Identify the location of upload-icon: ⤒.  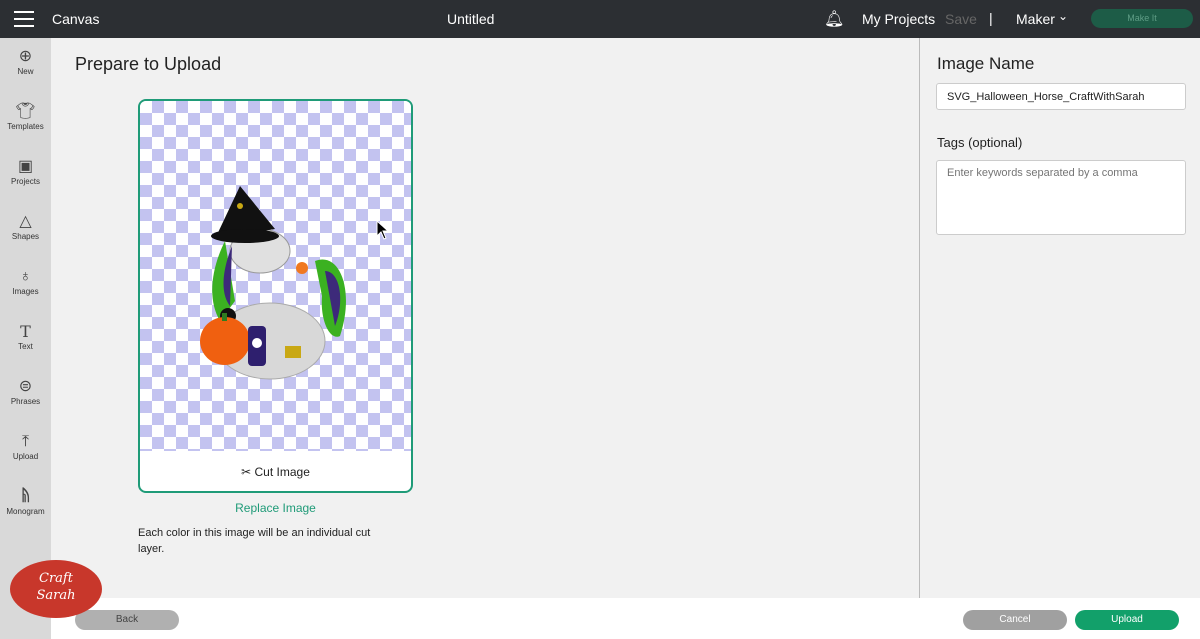
(25, 441).